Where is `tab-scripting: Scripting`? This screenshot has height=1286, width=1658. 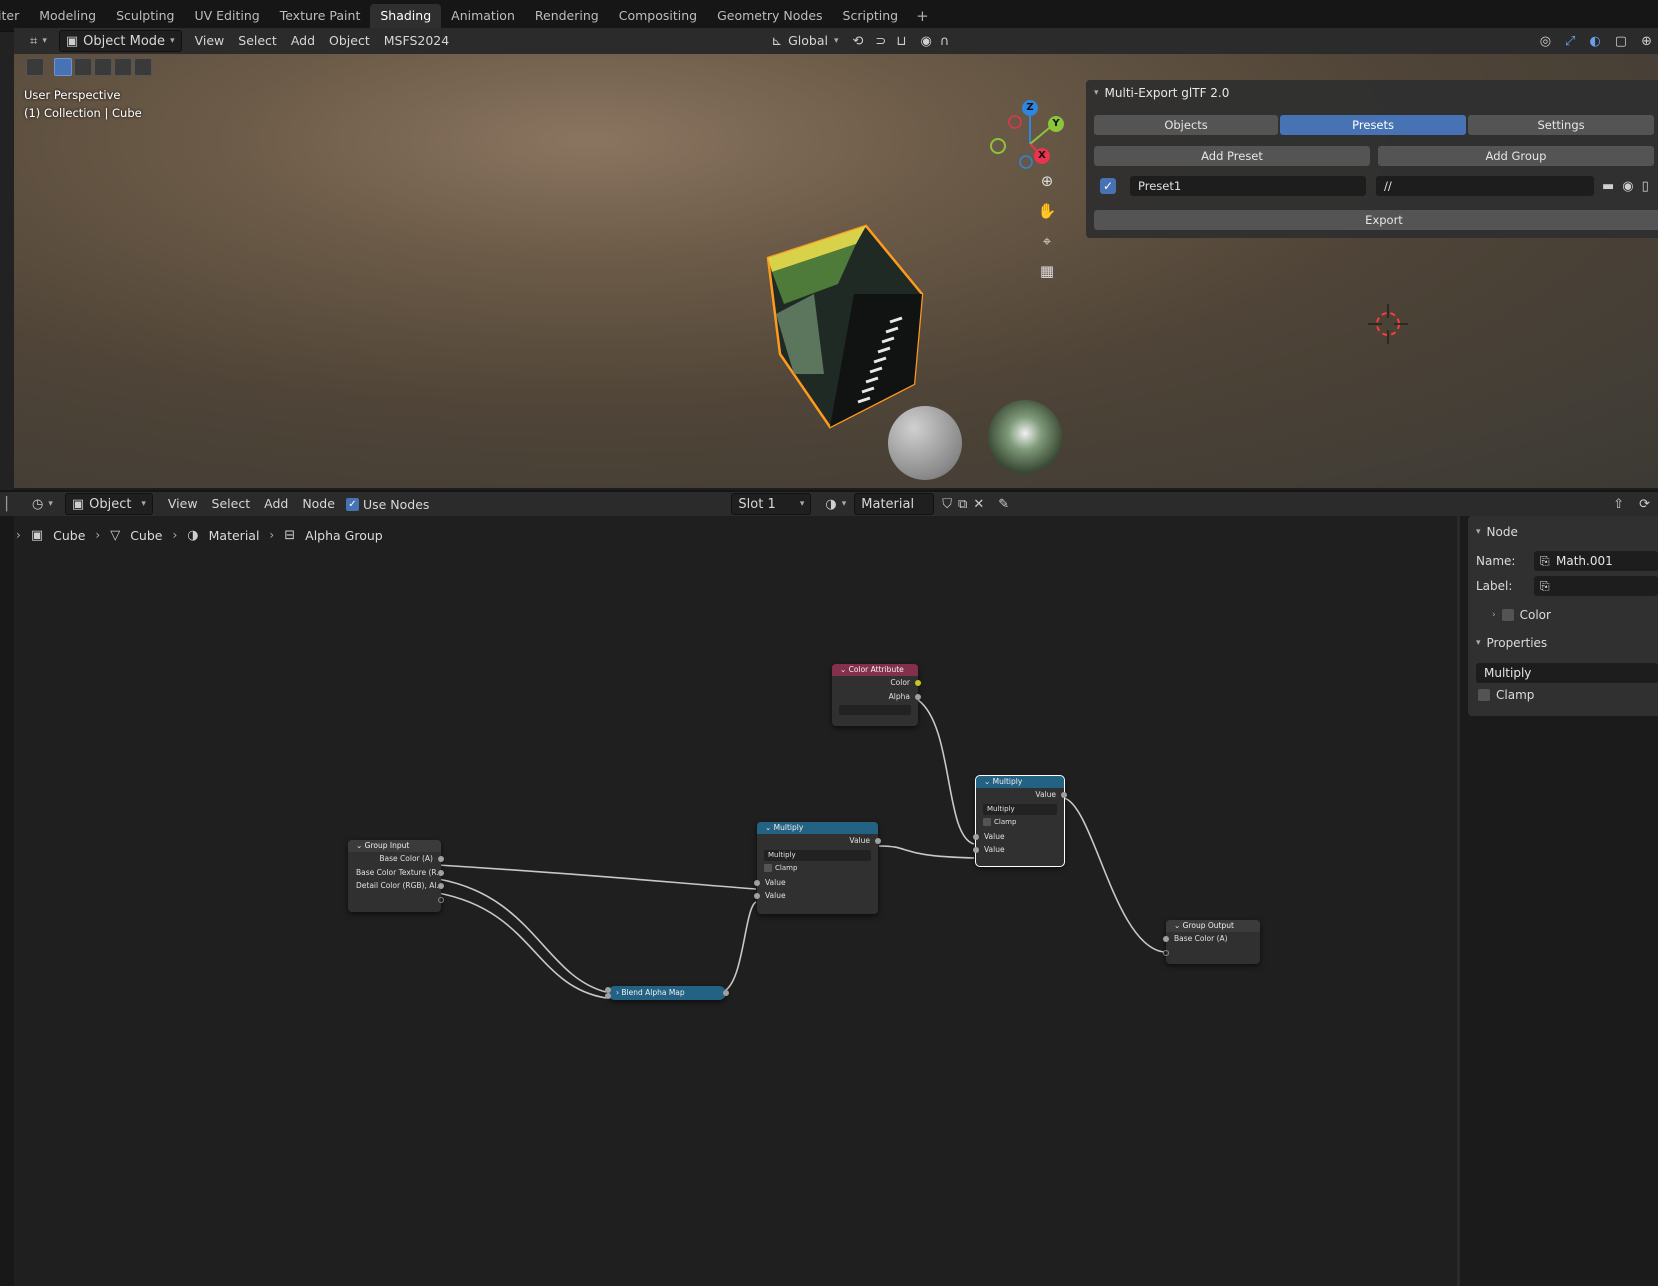
tab-scripting: Scripting is located at coordinates (871, 16).